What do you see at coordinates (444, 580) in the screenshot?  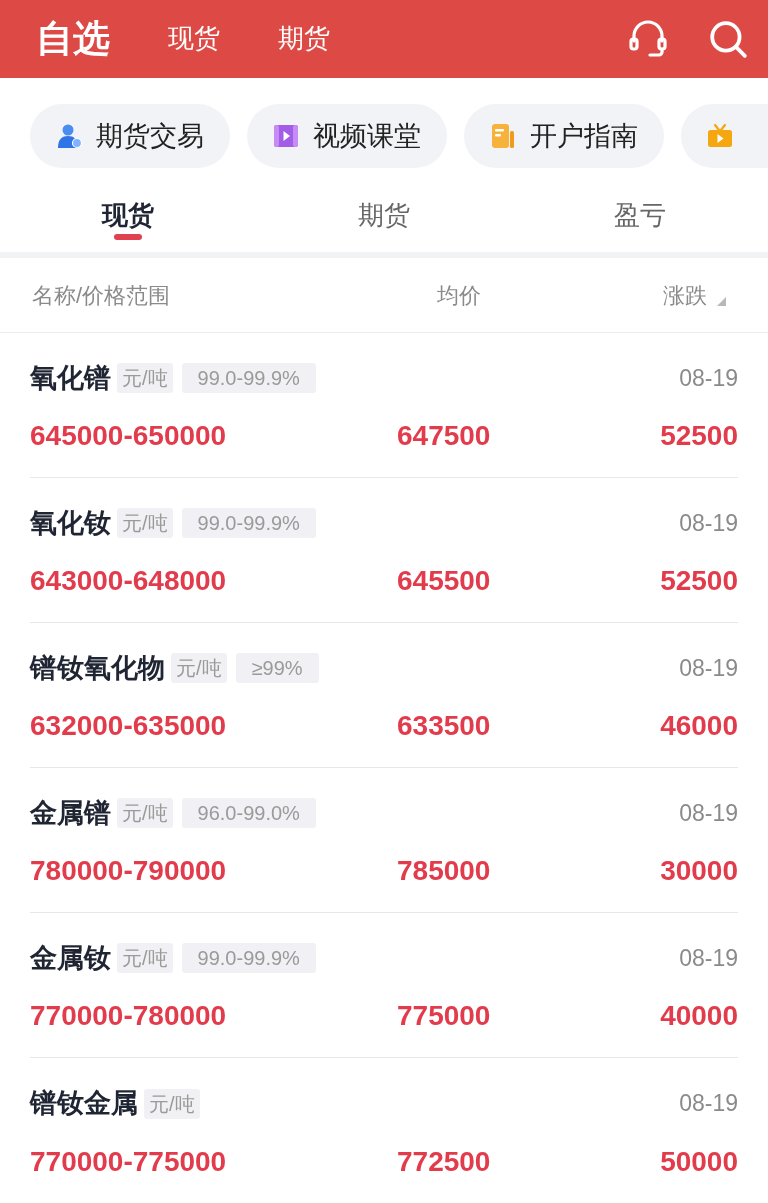 I see `average-price: 645500` at bounding box center [444, 580].